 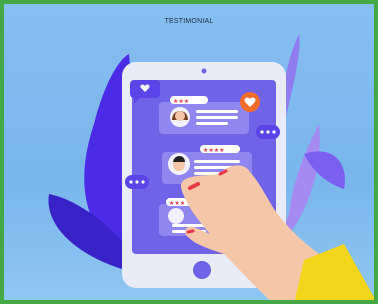 I want to click on avatar-icon, so click(x=176, y=216).